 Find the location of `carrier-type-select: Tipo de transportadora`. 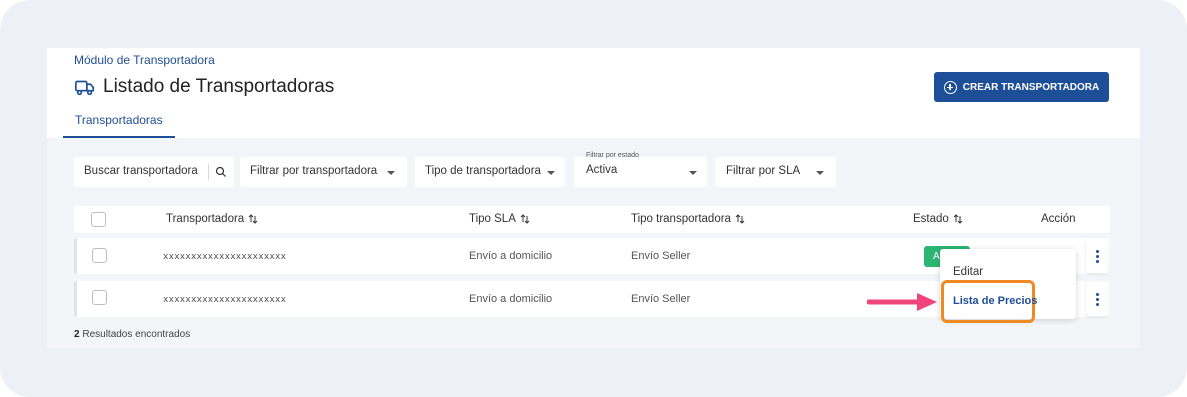

carrier-type-select: Tipo de transportadora is located at coordinates (490, 172).